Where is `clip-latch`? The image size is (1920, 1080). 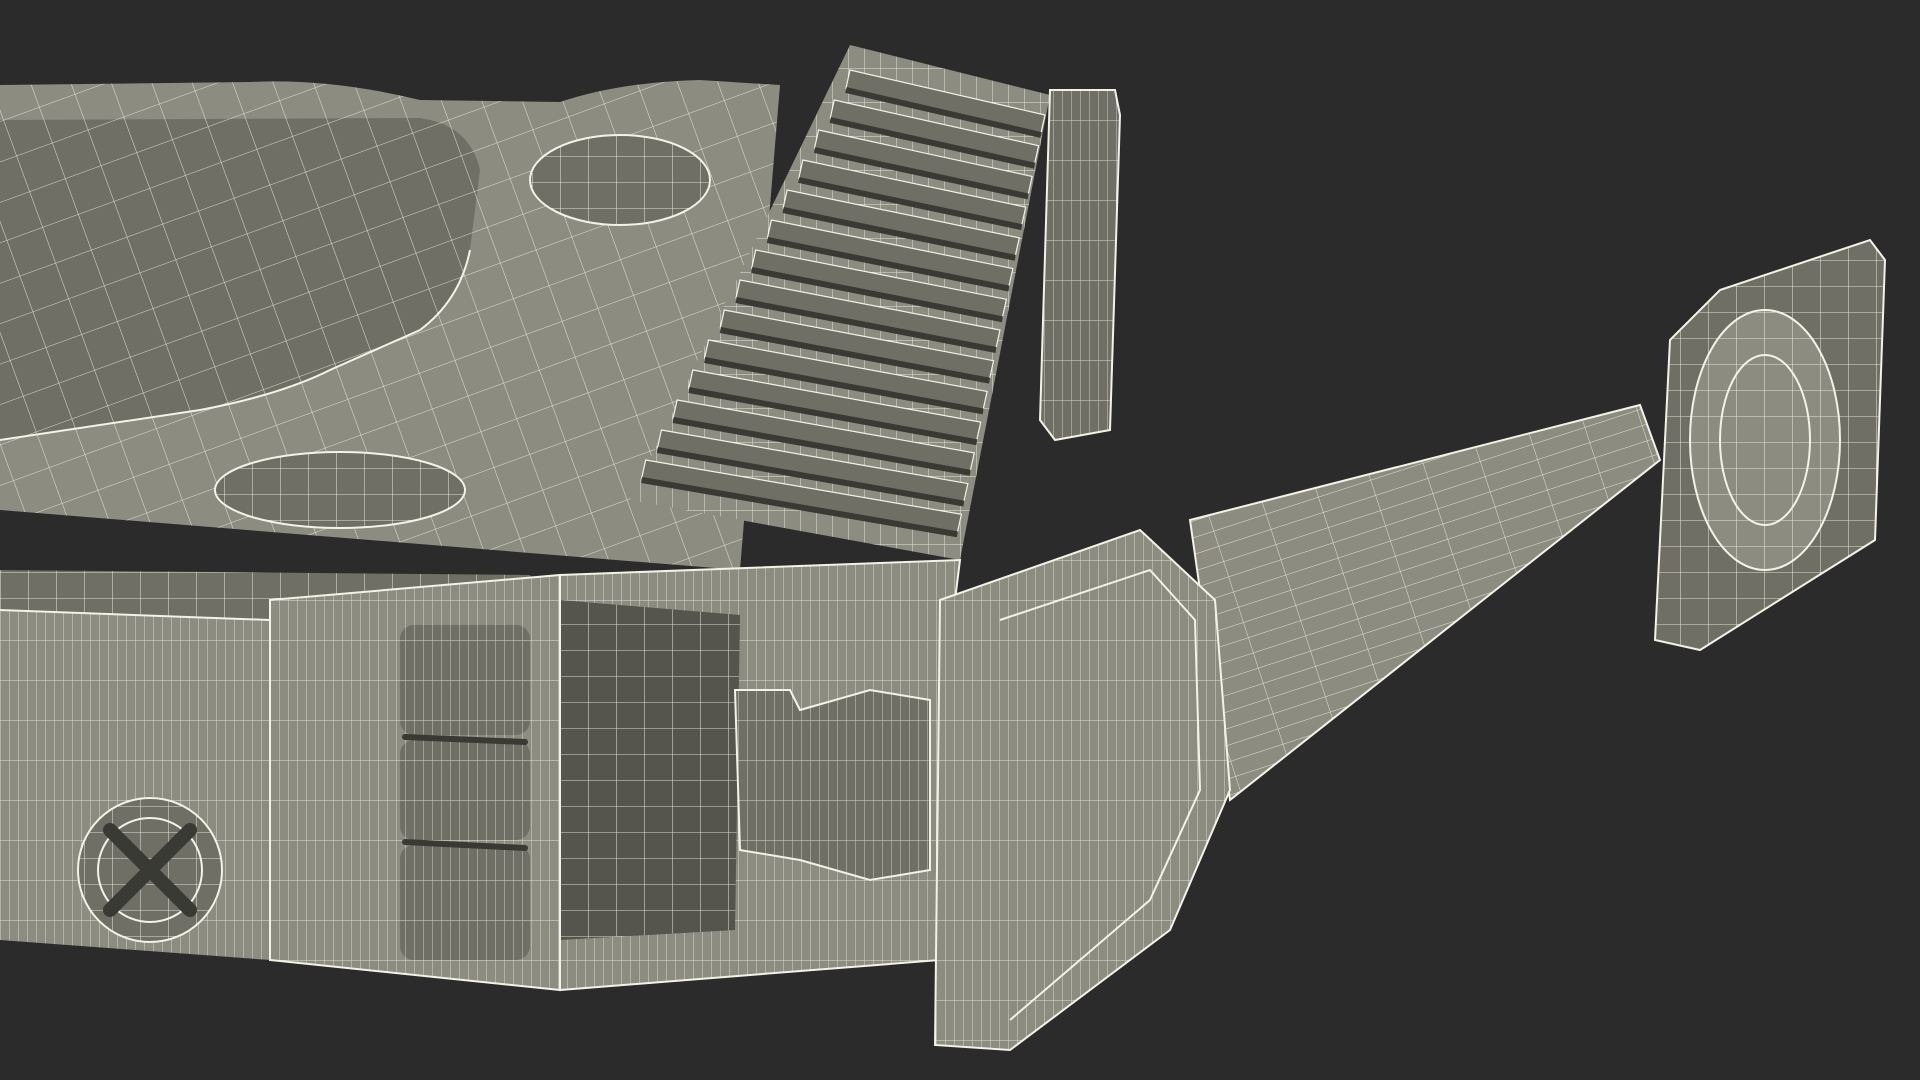
clip-latch is located at coordinates (832, 785).